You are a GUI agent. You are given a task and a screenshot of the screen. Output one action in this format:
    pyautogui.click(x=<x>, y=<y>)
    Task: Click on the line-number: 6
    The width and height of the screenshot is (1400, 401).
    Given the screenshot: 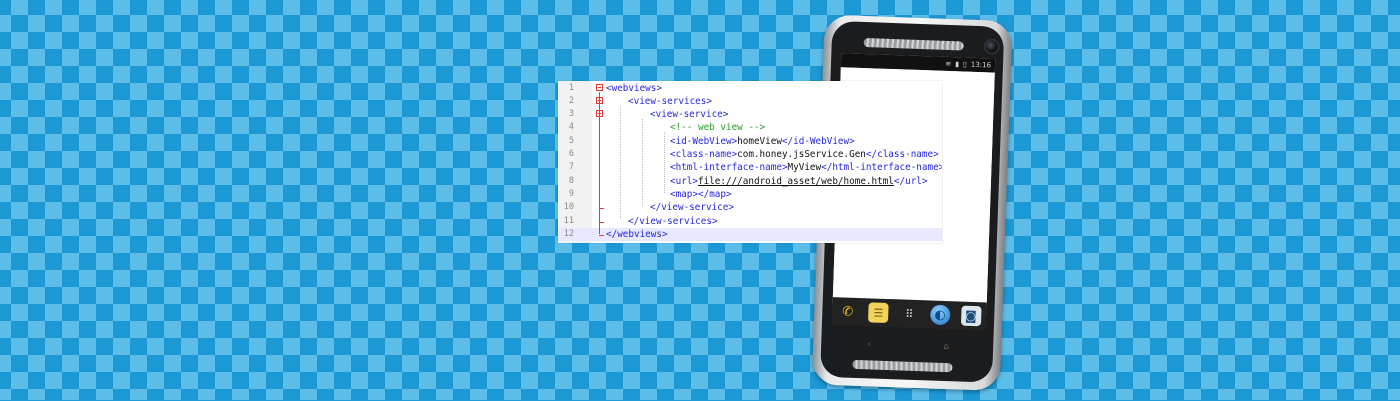 What is the action you would take?
    pyautogui.click(x=571, y=154)
    